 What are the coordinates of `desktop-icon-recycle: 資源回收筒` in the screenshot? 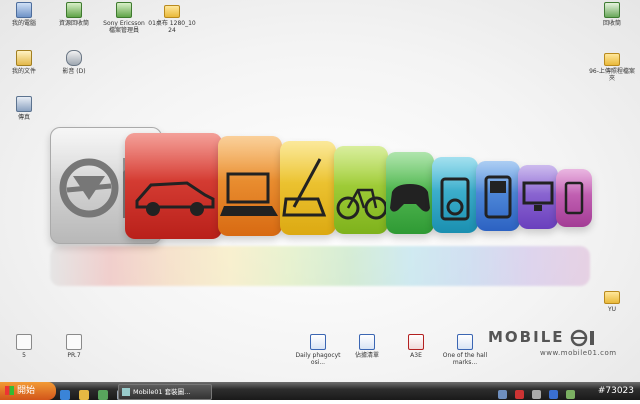 It's located at (74, 14).